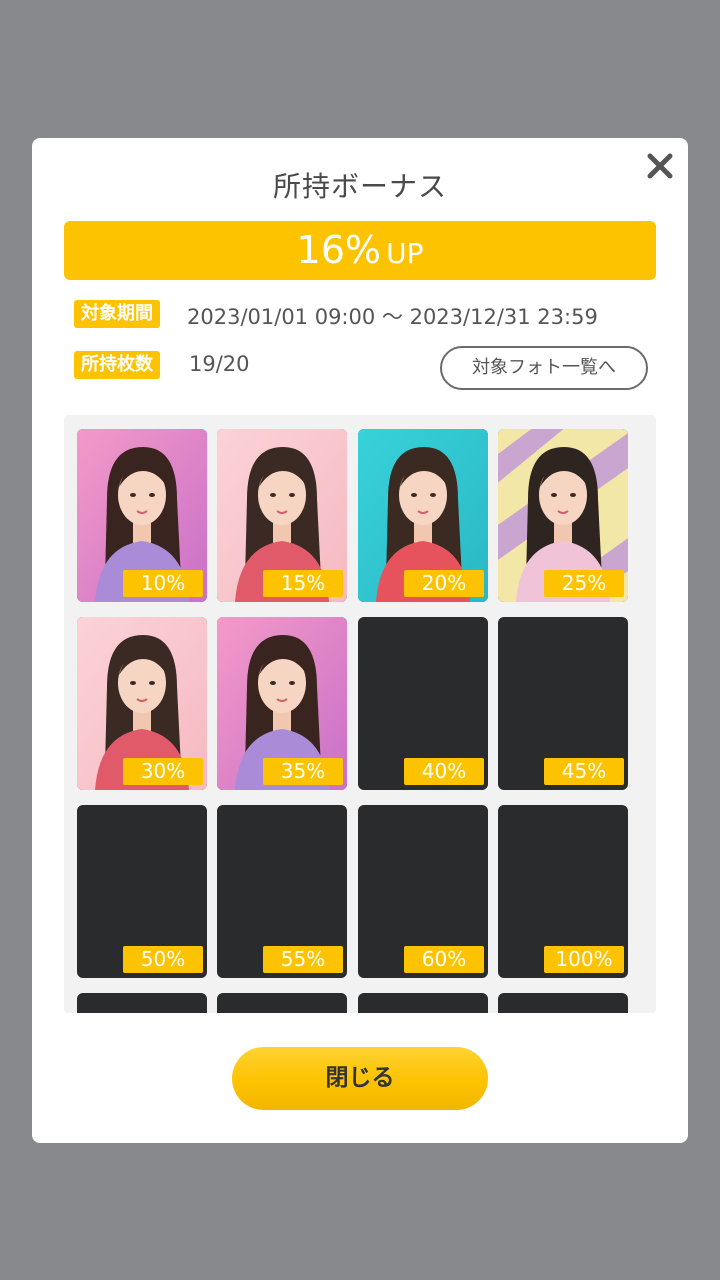 This screenshot has height=1280, width=720. Describe the element at coordinates (423, 703) in the screenshot. I see `locked-photo-card: 40%` at that location.